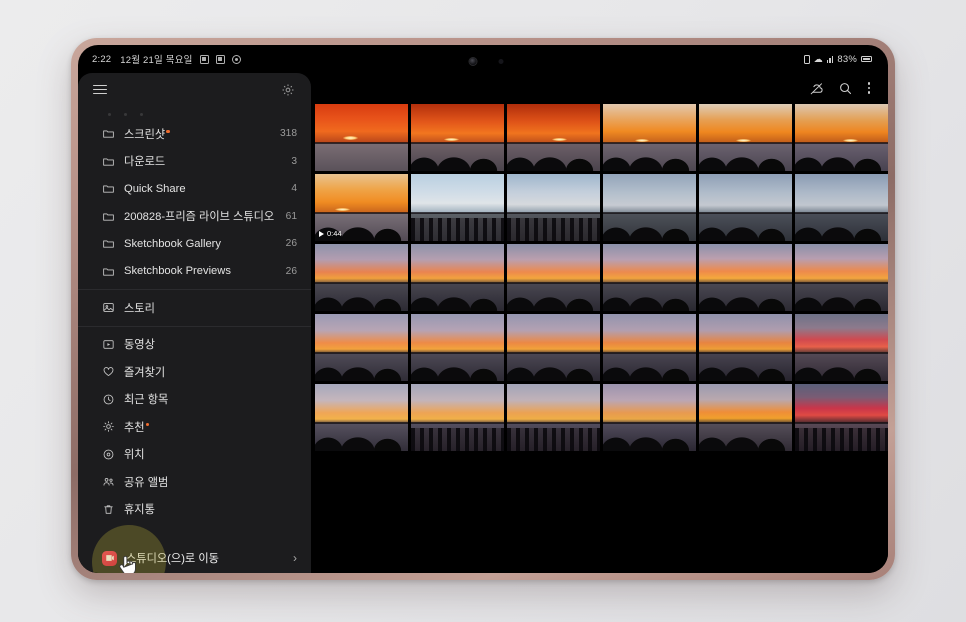  What do you see at coordinates (837, 59) in the screenshot?
I see `status-bar-right: ☁ 83%` at bounding box center [837, 59].